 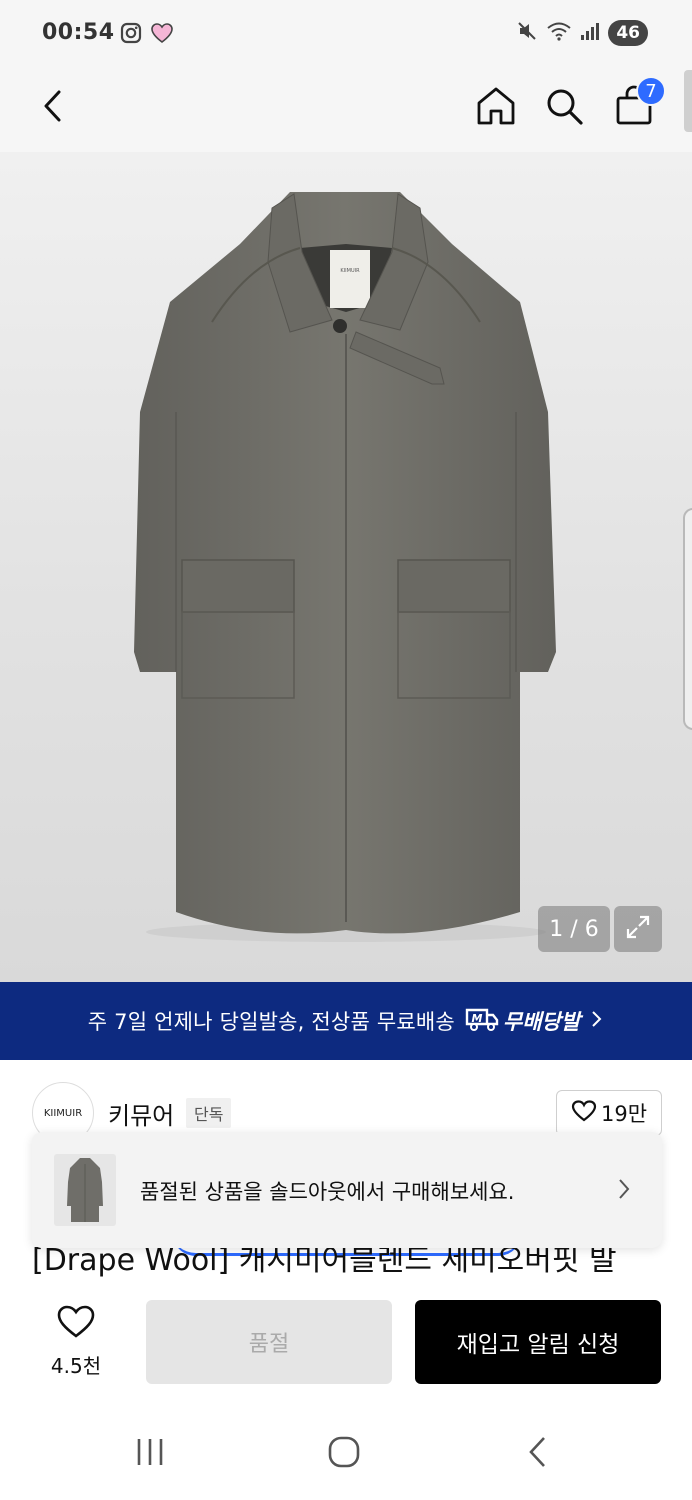 What do you see at coordinates (131, 35) in the screenshot?
I see `instagram-icon` at bounding box center [131, 35].